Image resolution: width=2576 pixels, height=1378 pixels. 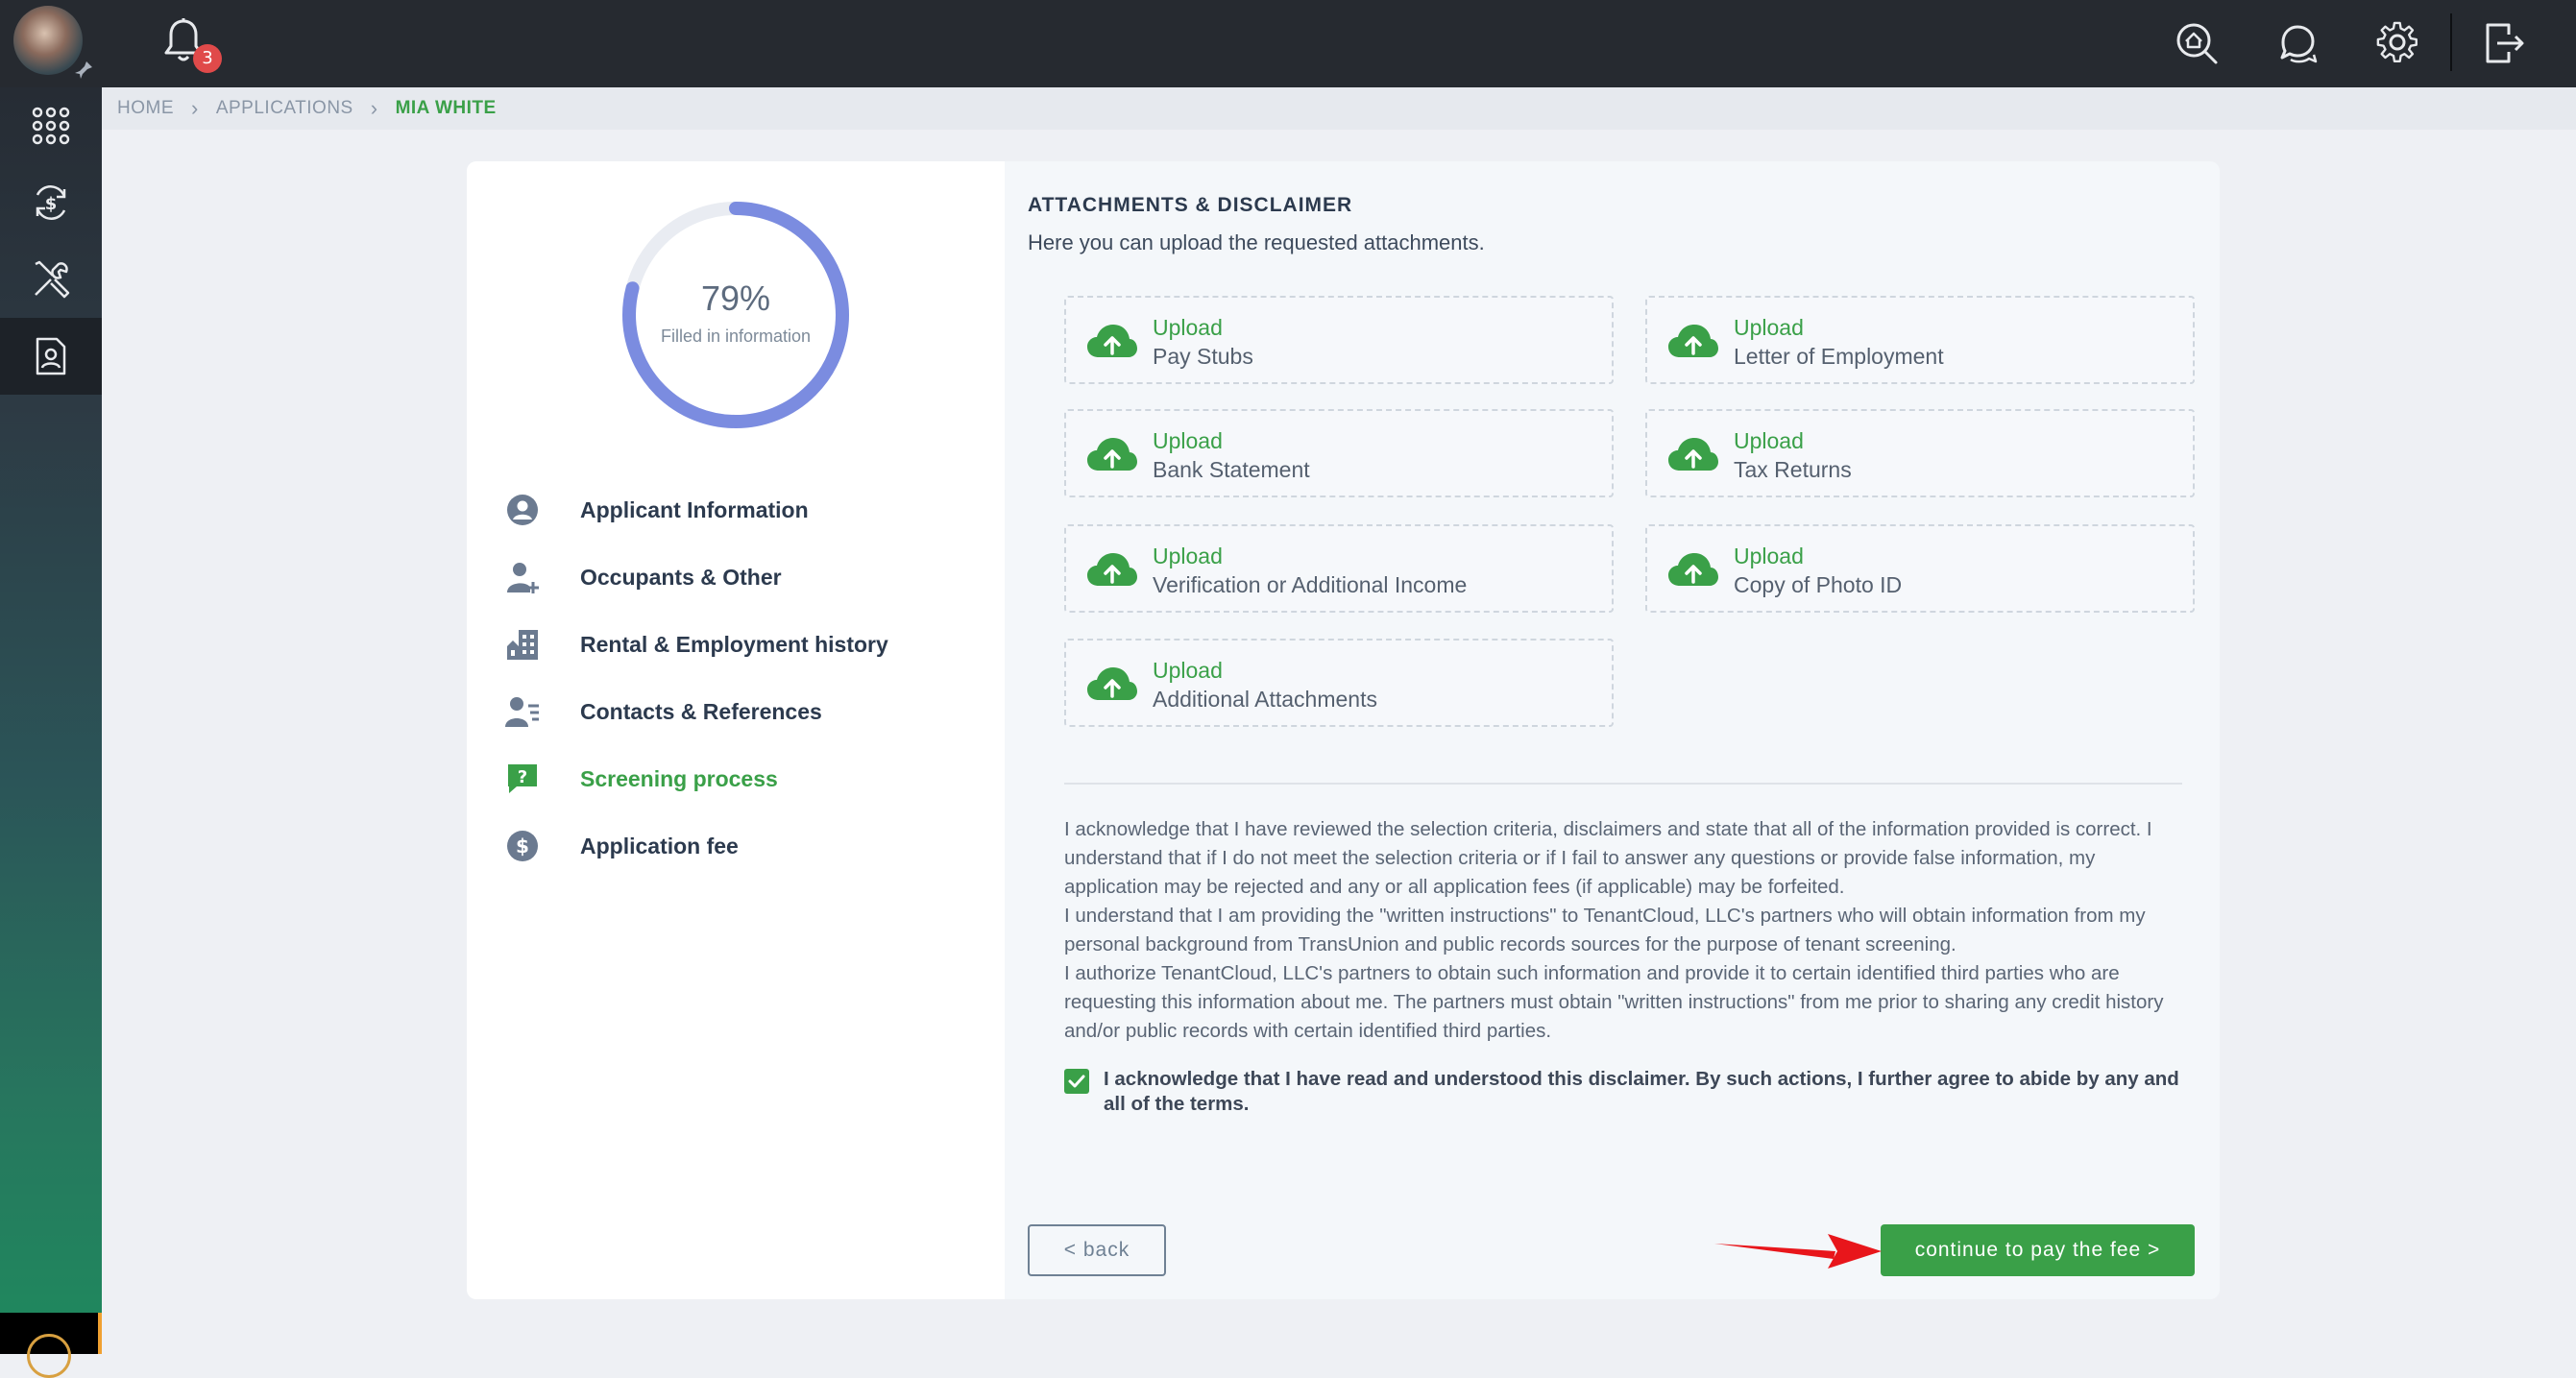 What do you see at coordinates (2297, 43) in the screenshot?
I see `chat-icon` at bounding box center [2297, 43].